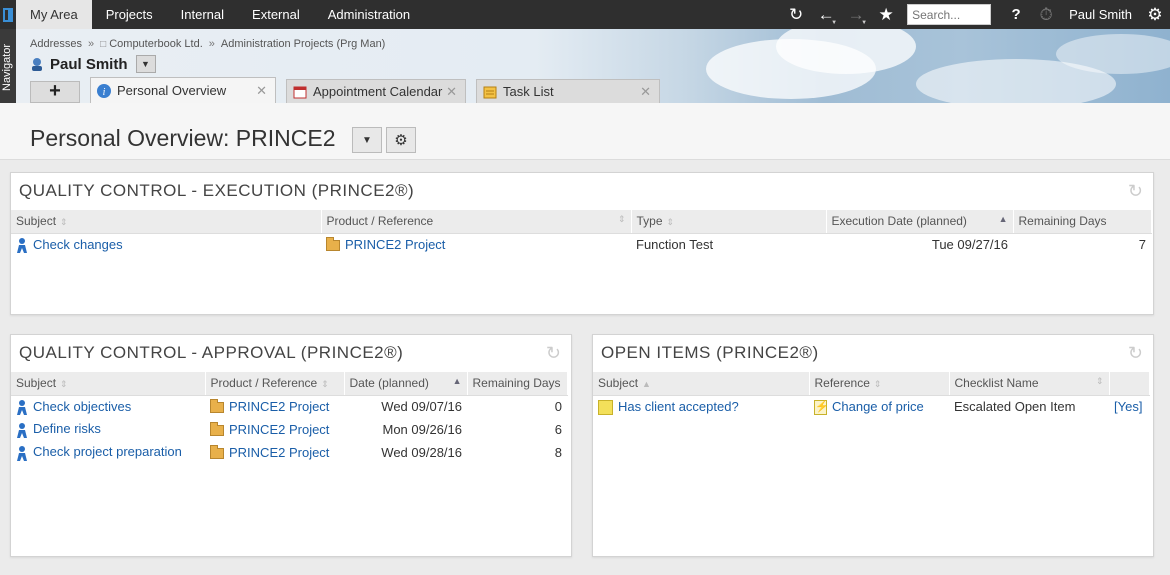  I want to click on menu-projects: Projects, so click(129, 14).